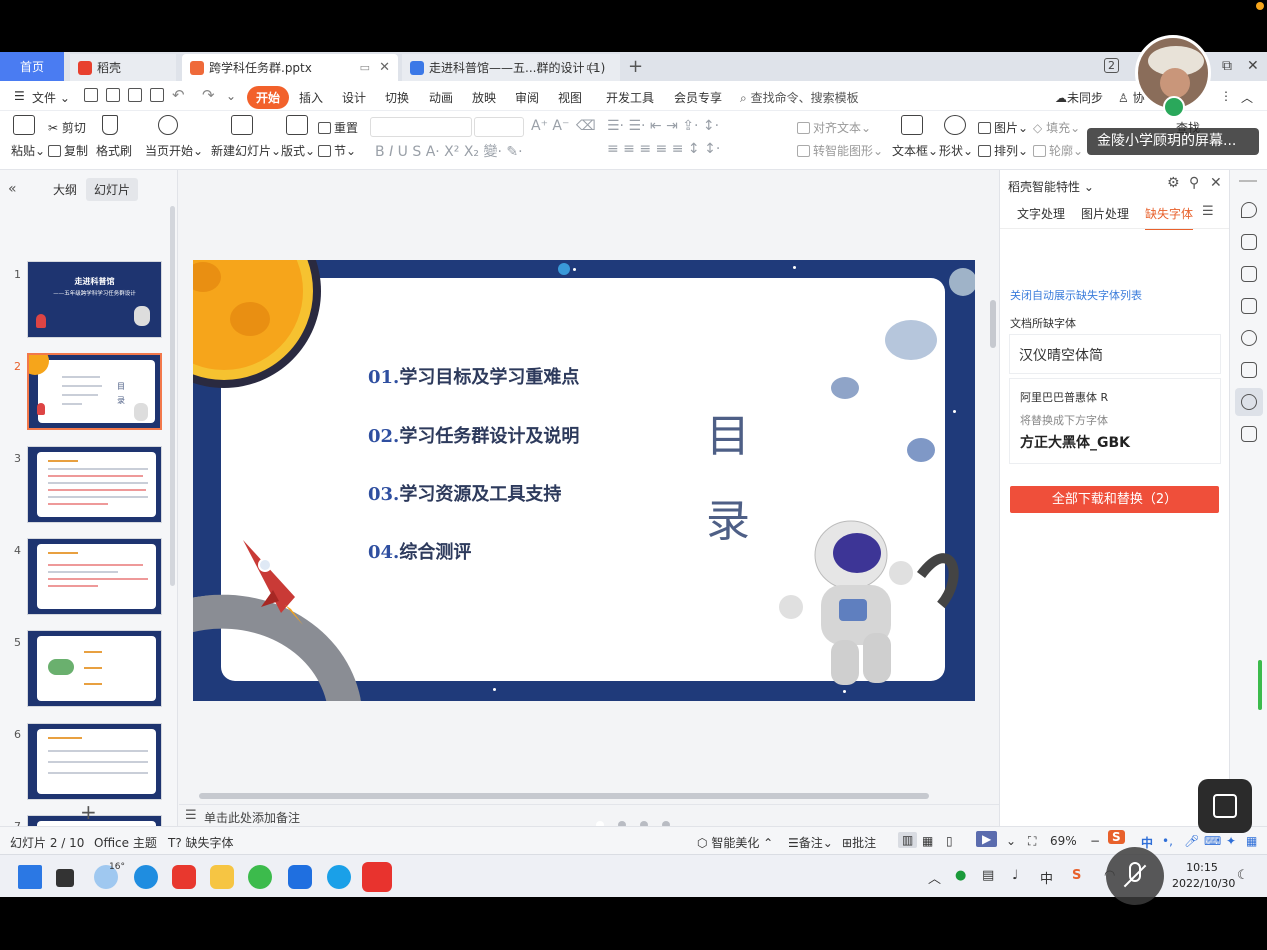 This screenshot has width=1267, height=950. I want to click on paragraph-align-icons: ≡ ≡ ≡ ≡ ≡ ↕ ↕·, so click(663, 149).